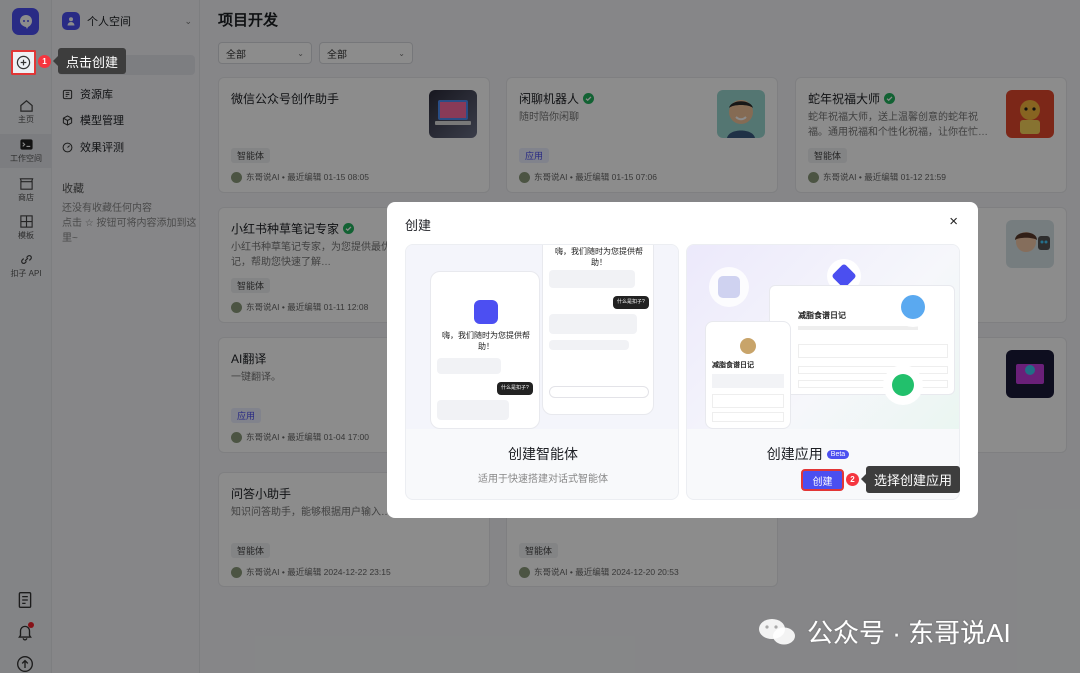 Image resolution: width=1080 pixels, height=673 pixels. Describe the element at coordinates (418, 225) in the screenshot. I see `modal-title: 创建` at that location.